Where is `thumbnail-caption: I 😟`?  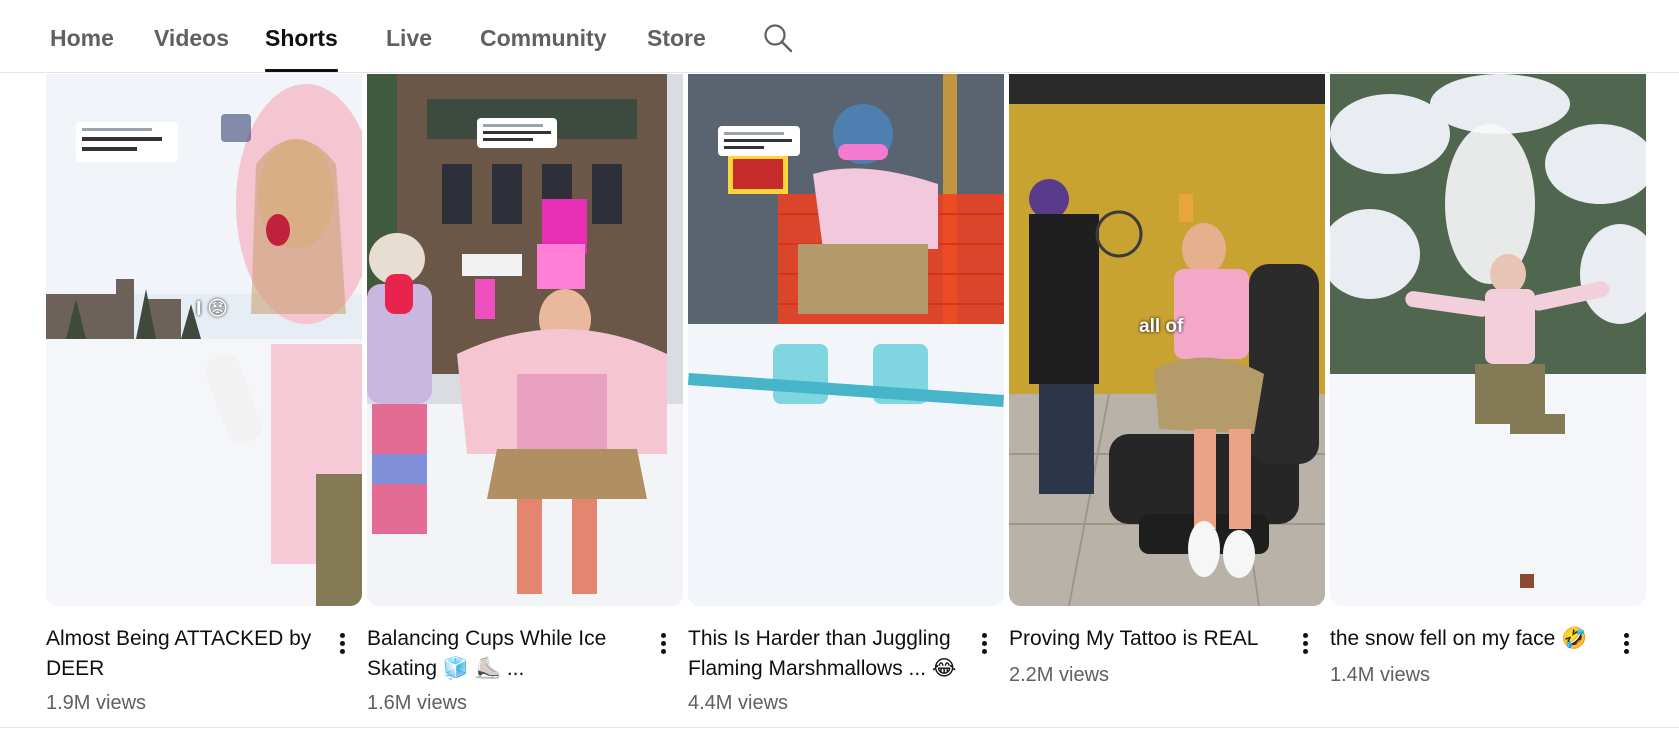 thumbnail-caption: I 😟 is located at coordinates (212, 309).